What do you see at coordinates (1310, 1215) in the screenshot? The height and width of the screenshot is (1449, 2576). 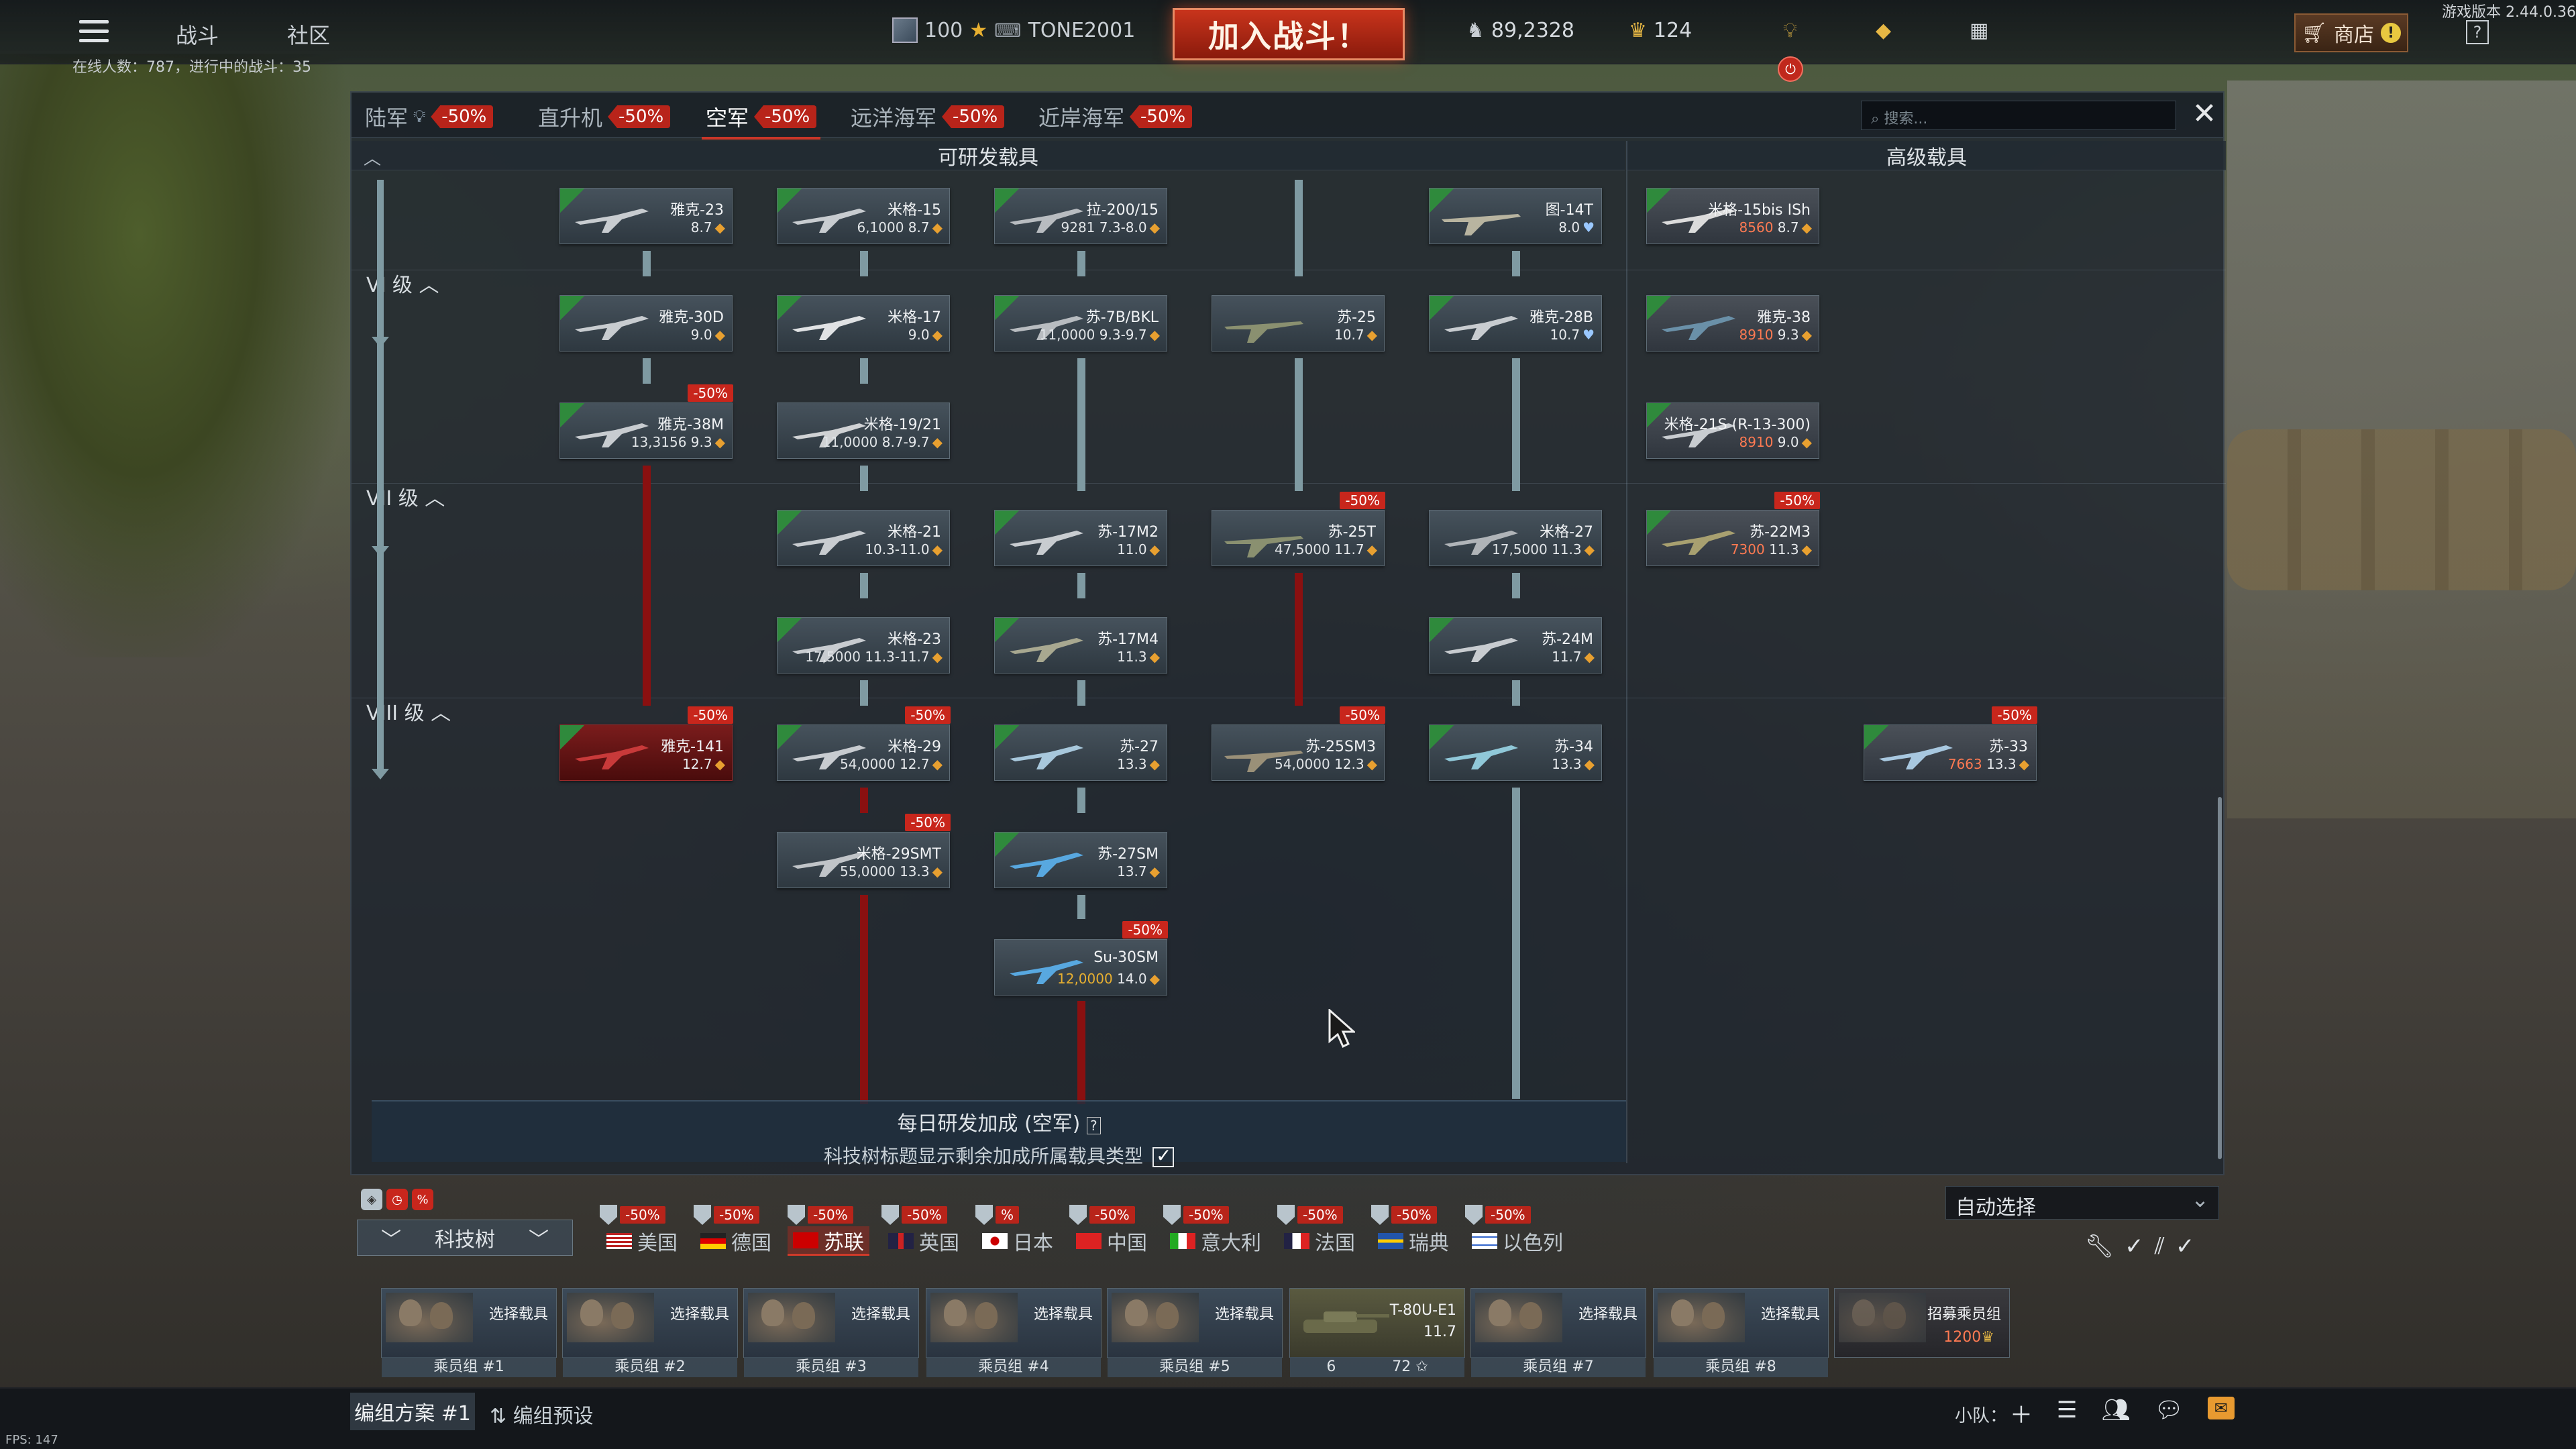 I see `nation-discount: -50%` at bounding box center [1310, 1215].